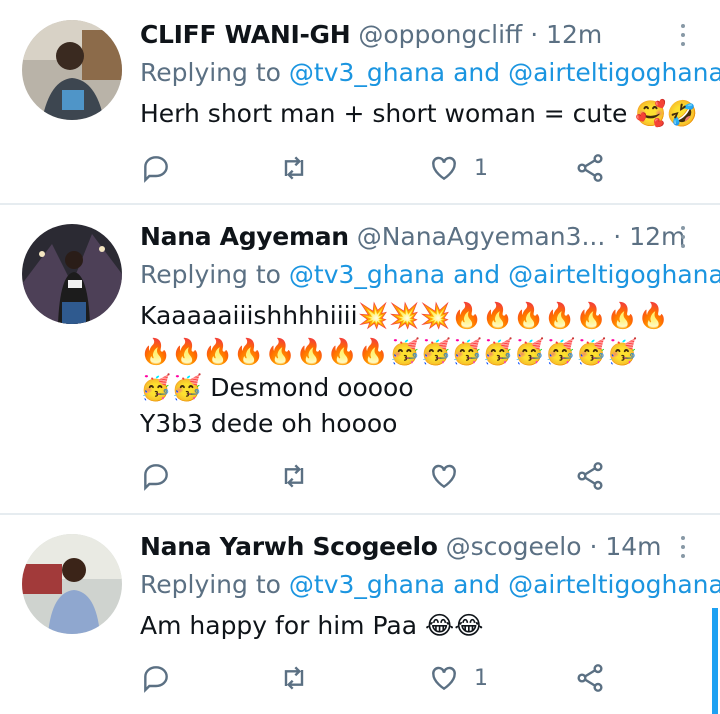 This screenshot has width=720, height=714. Describe the element at coordinates (360, 476) in the screenshot. I see `tweet-actions` at that location.